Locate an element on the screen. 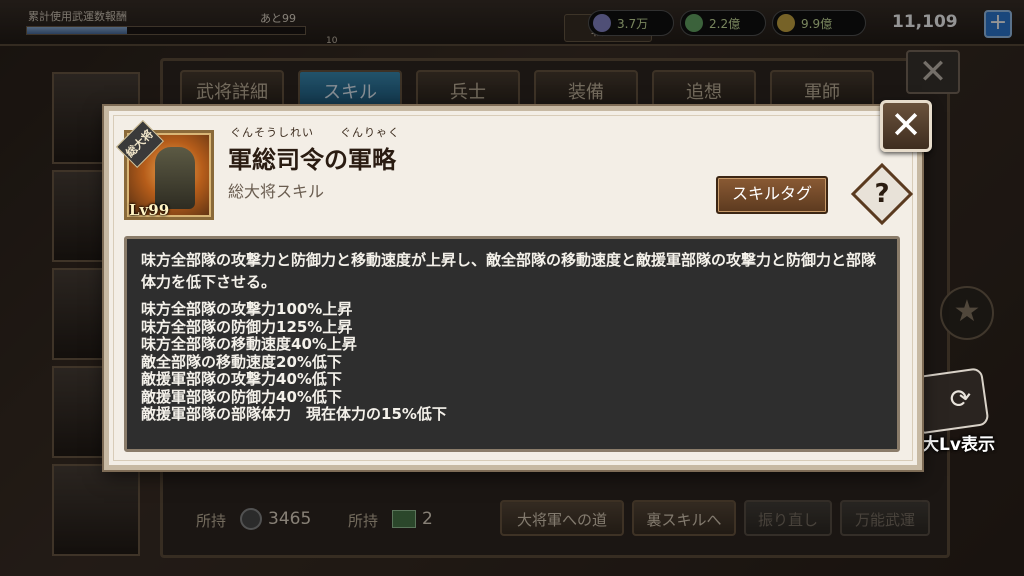 The image size is (1024, 576). skill-effect-item: 敵全部隊の移動速度20%低下 is located at coordinates (241, 361).